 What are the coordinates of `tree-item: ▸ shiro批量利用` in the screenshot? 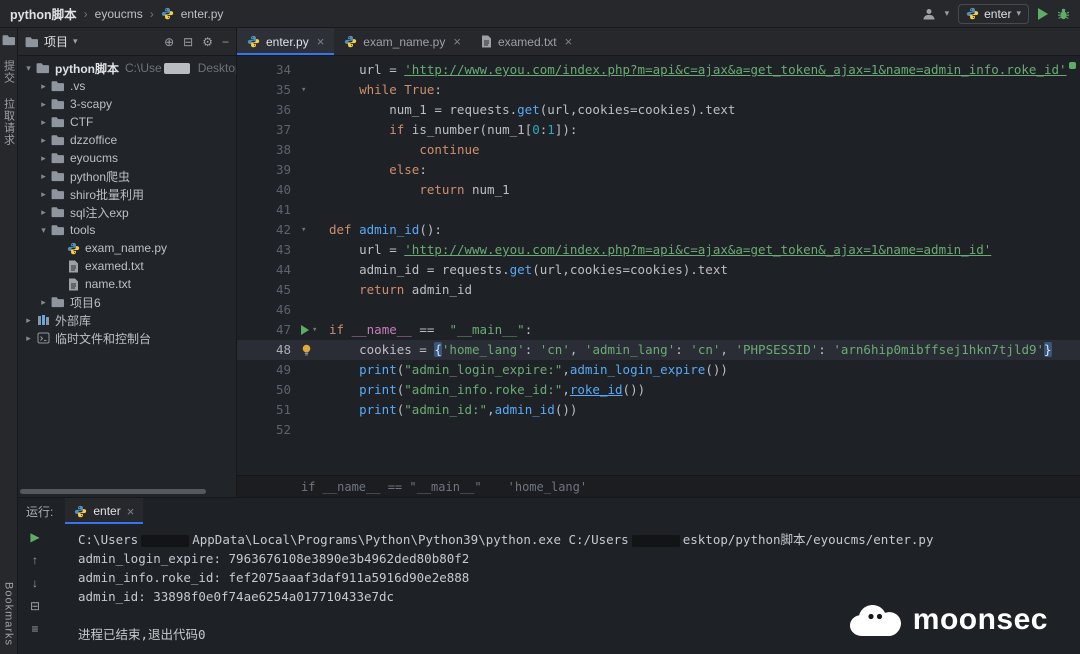 It's located at (127, 194).